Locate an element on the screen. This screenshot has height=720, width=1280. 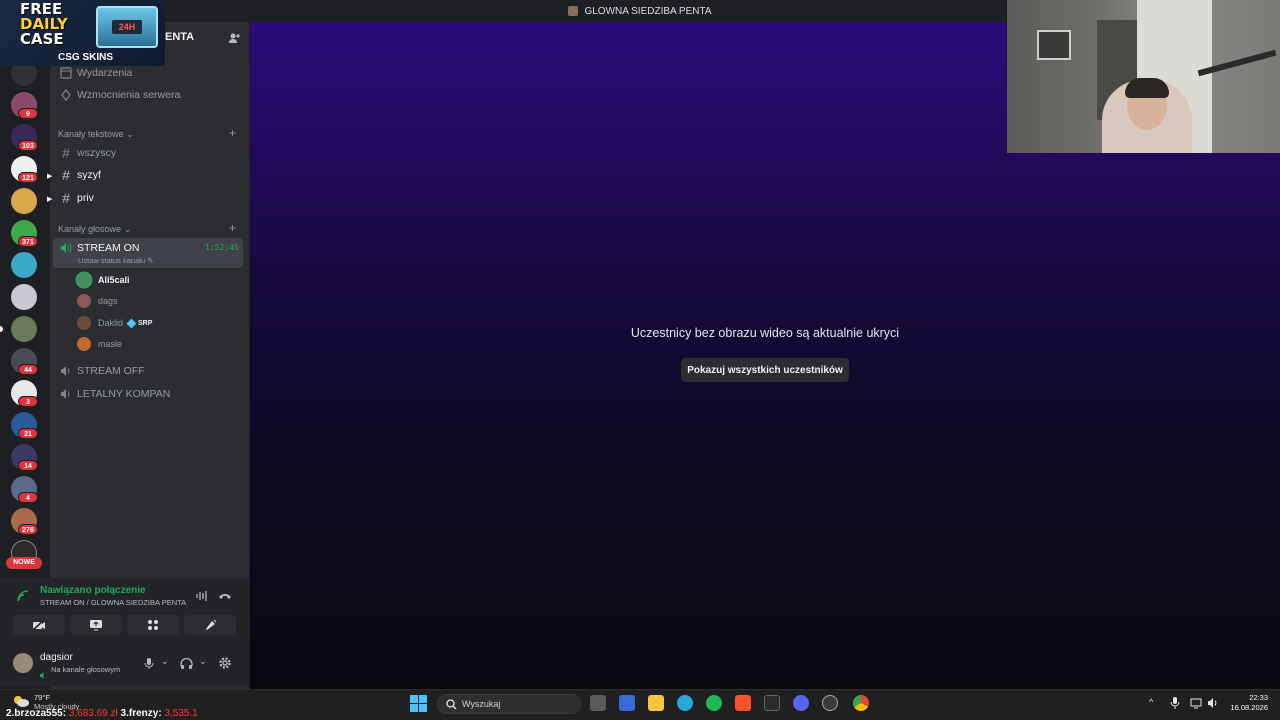
headphones-icon is located at coordinates (186, 663).